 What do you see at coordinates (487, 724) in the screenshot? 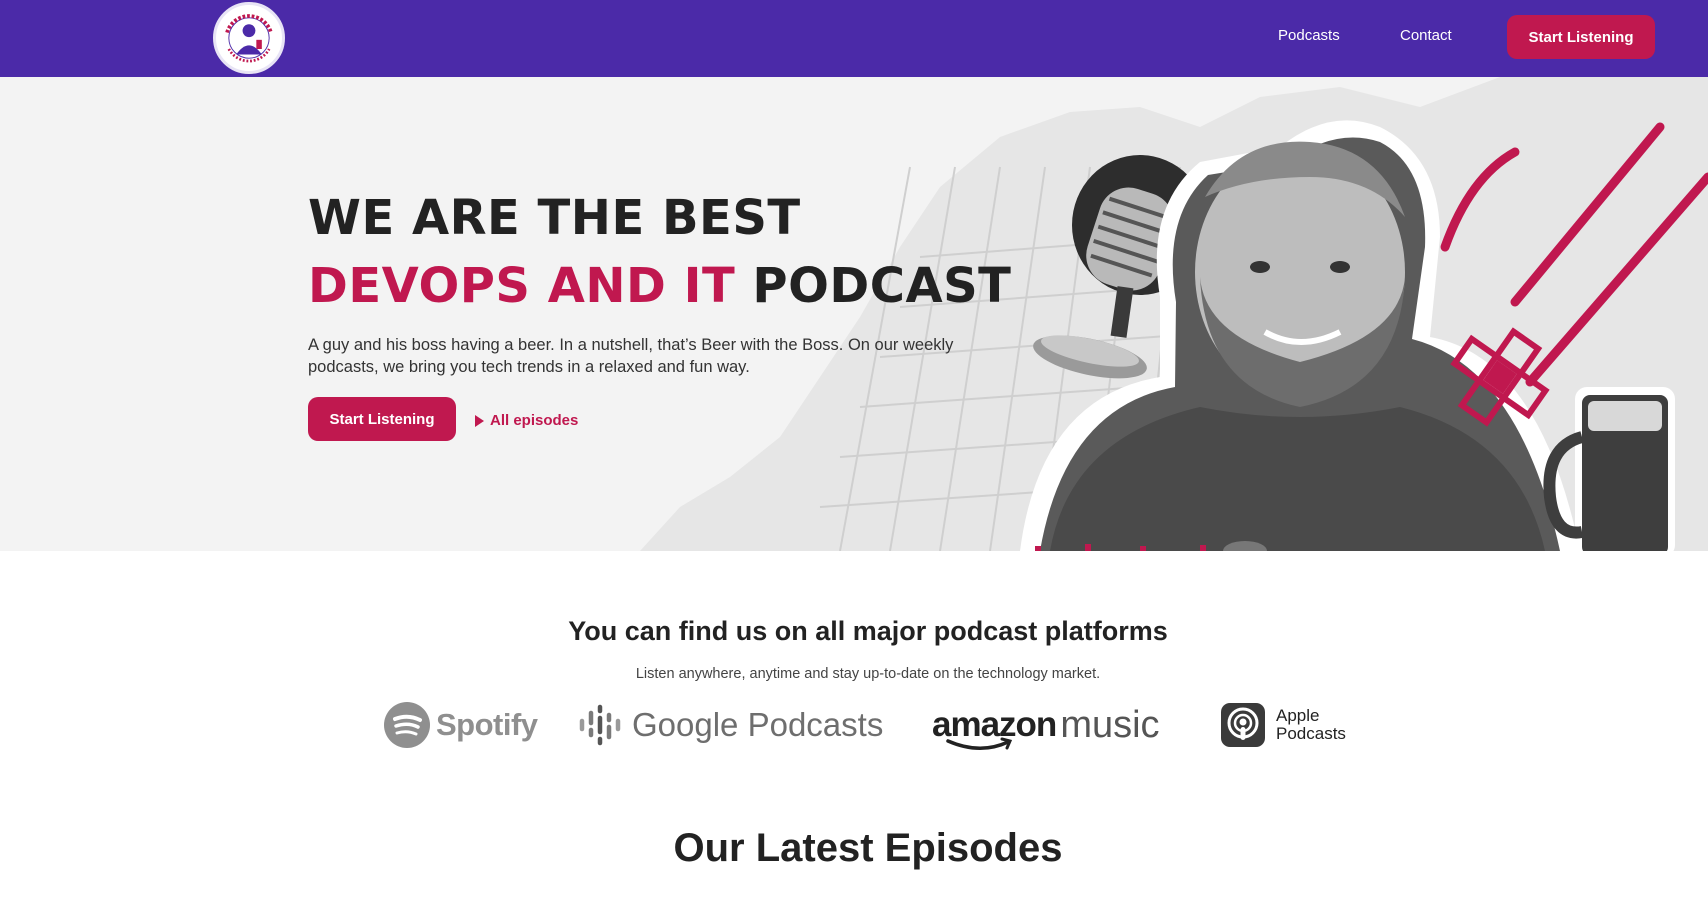
I see `spotify-wordmark: Spotify` at bounding box center [487, 724].